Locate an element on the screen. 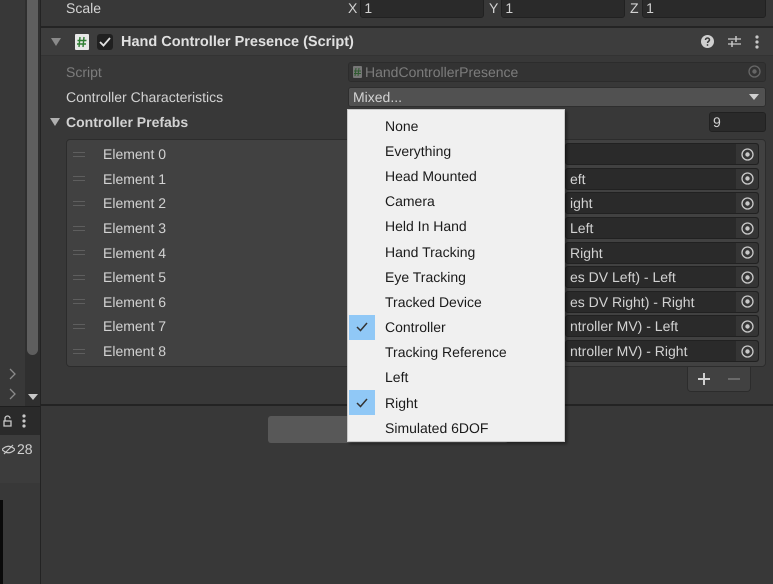 This screenshot has width=773, height=584. menu-item: Right is located at coordinates (456, 403).